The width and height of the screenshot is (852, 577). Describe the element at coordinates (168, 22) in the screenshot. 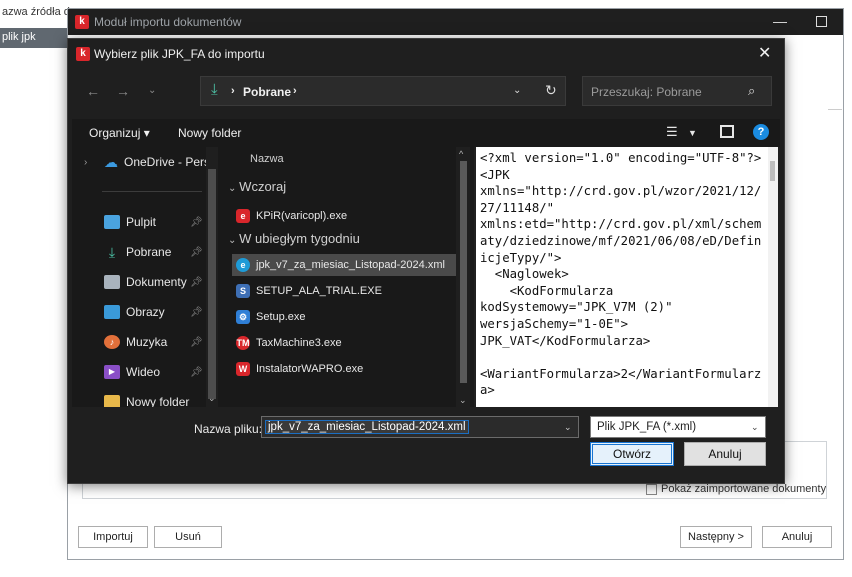

I see `module-title: Moduł importu dokumentów` at that location.